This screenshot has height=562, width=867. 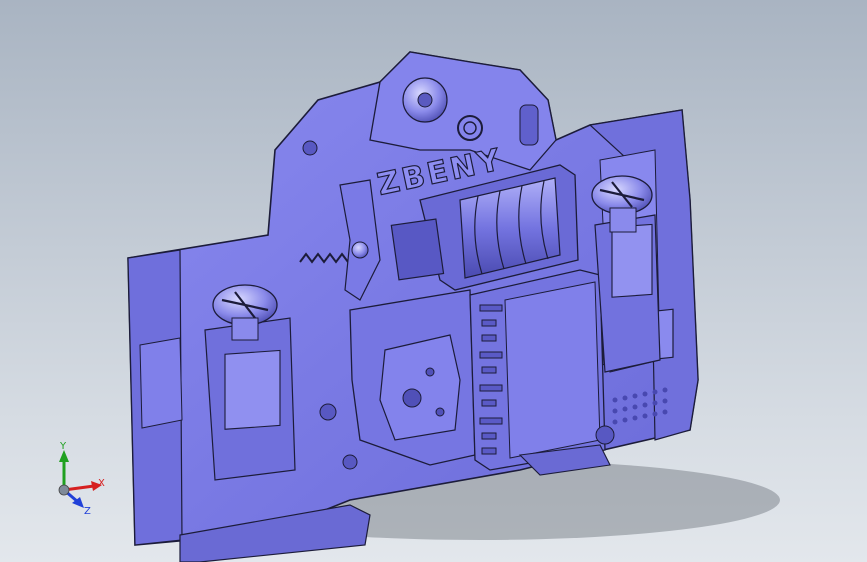 What do you see at coordinates (425, 100) in the screenshot?
I see `top-gear-hub` at bounding box center [425, 100].